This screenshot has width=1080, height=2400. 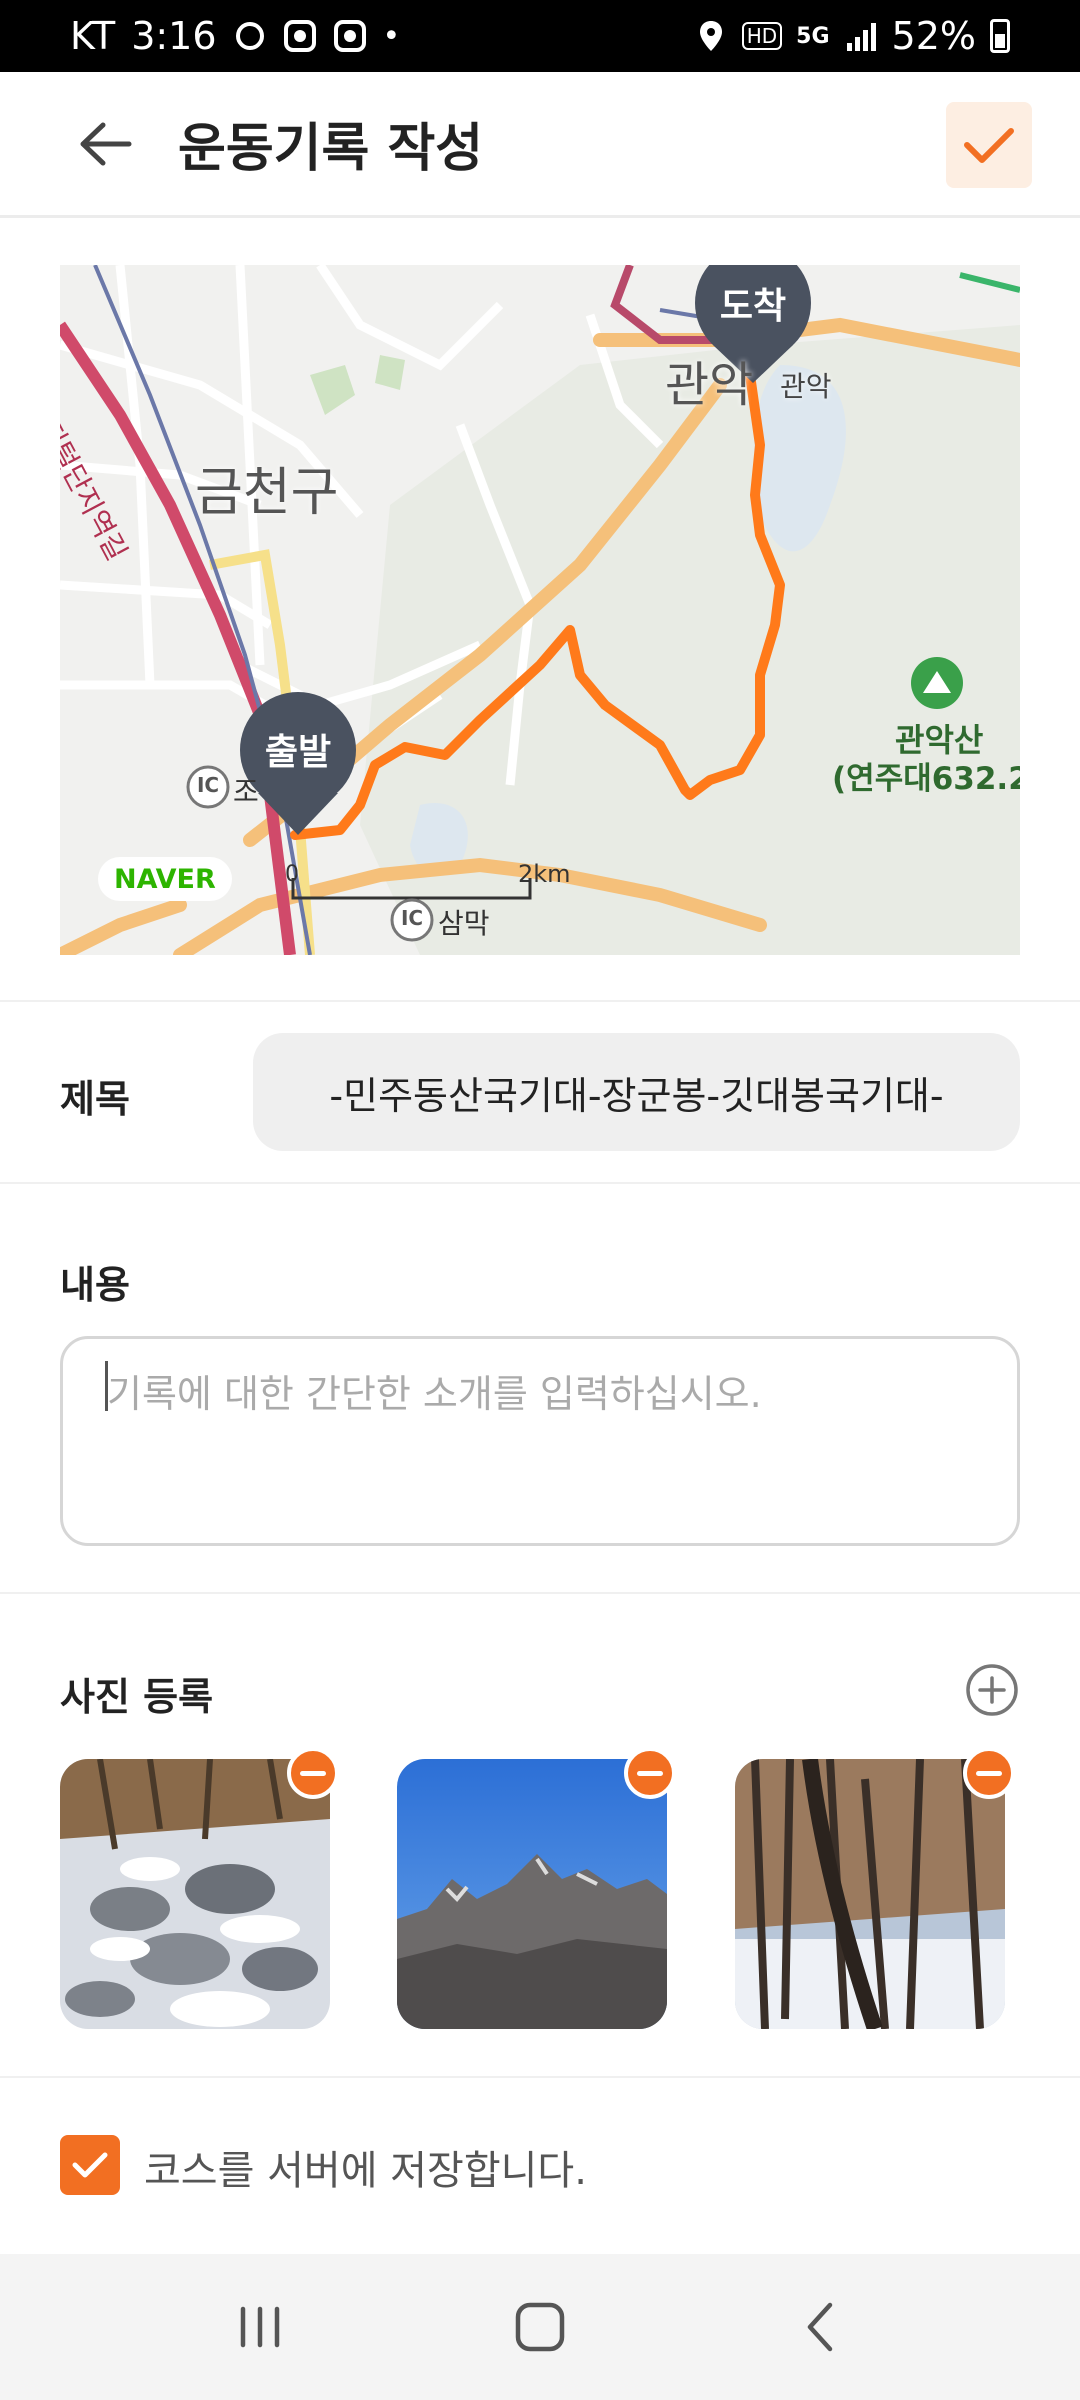 I want to click on content-textarea: 기록에 대한 간단한 소개를 입력하십시오., so click(x=540, y=1441).